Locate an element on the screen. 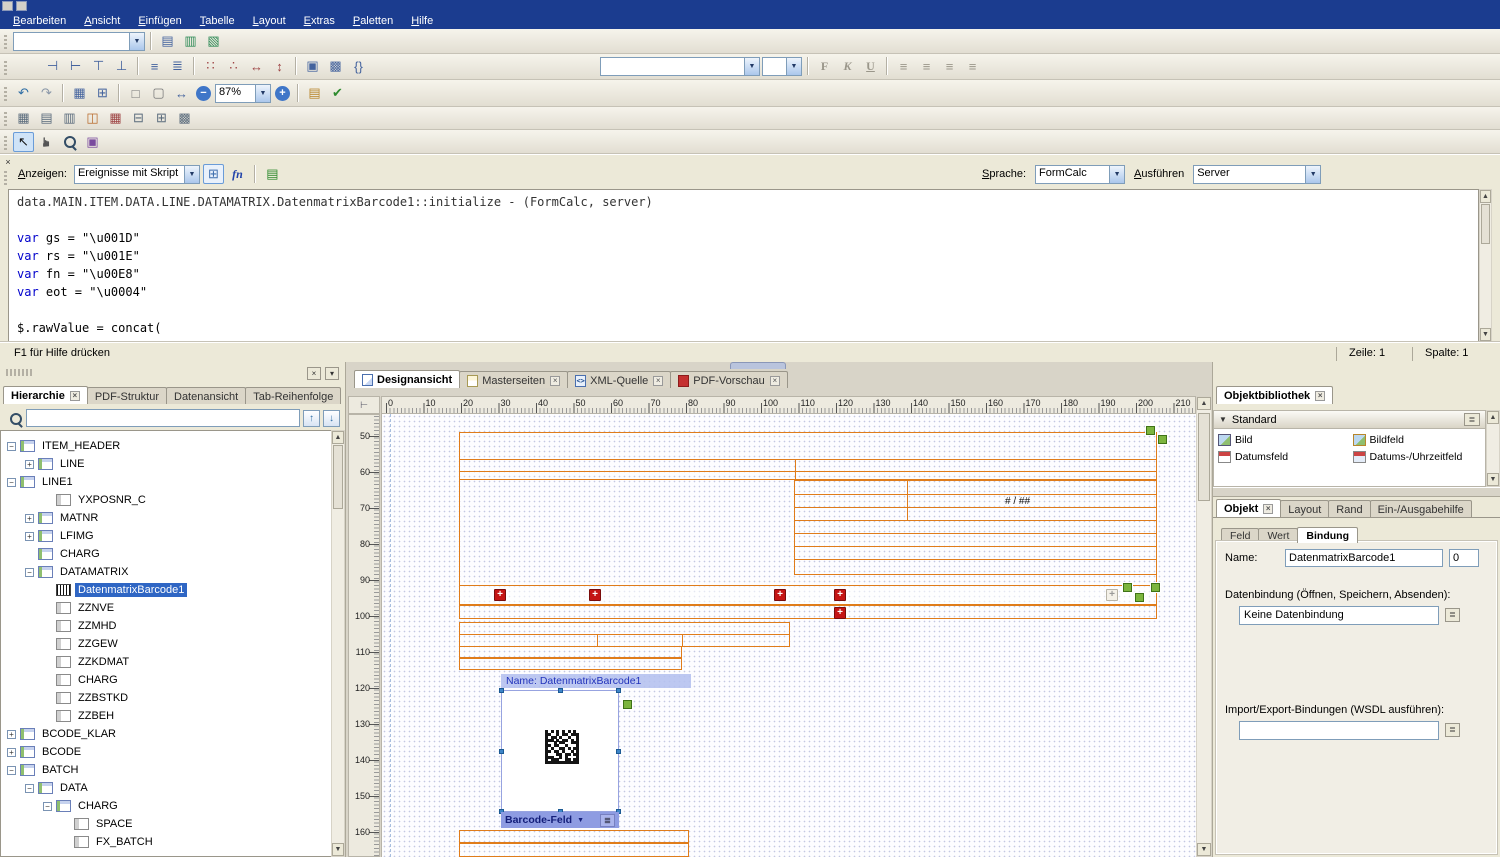  tree-item-fx-batch: FX_BATCH is located at coordinates (166, 842).